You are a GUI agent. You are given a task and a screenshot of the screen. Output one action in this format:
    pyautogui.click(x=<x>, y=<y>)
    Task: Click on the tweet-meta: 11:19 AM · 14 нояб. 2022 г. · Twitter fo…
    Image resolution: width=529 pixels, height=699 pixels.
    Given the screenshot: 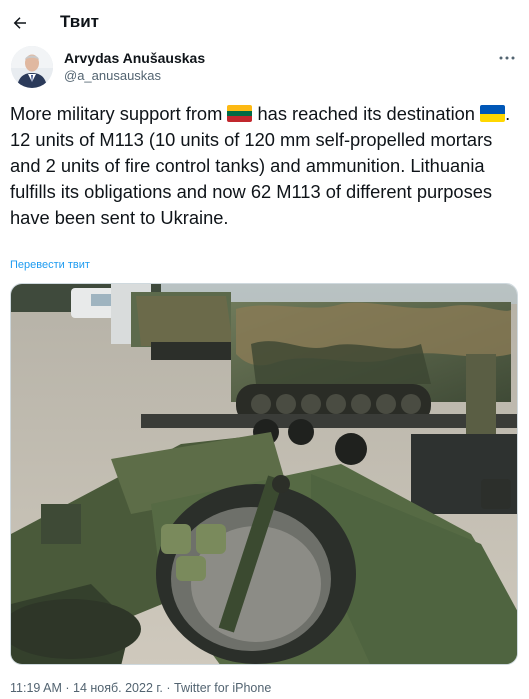 What is the action you would take?
    pyautogui.click(x=140, y=688)
    